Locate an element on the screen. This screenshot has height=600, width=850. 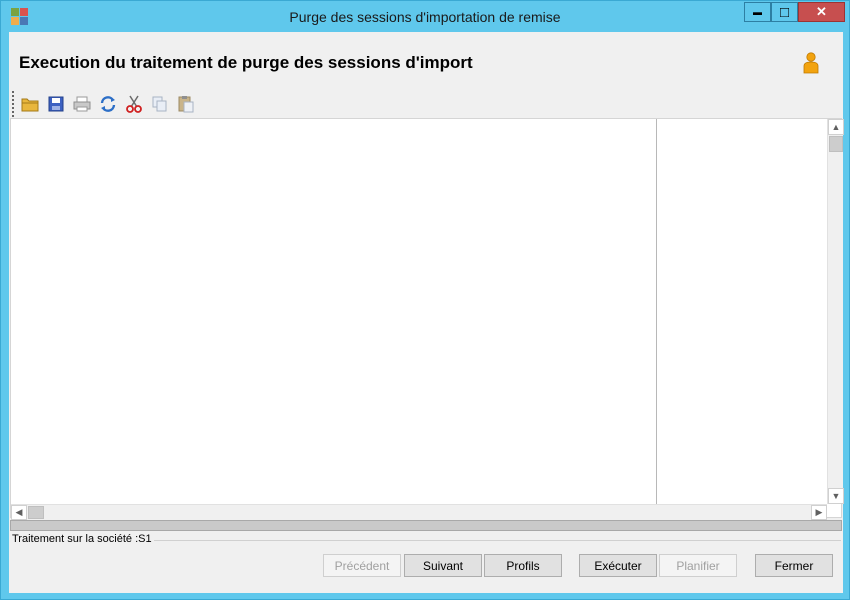
schedule-button: Planifier is located at coordinates (698, 565).